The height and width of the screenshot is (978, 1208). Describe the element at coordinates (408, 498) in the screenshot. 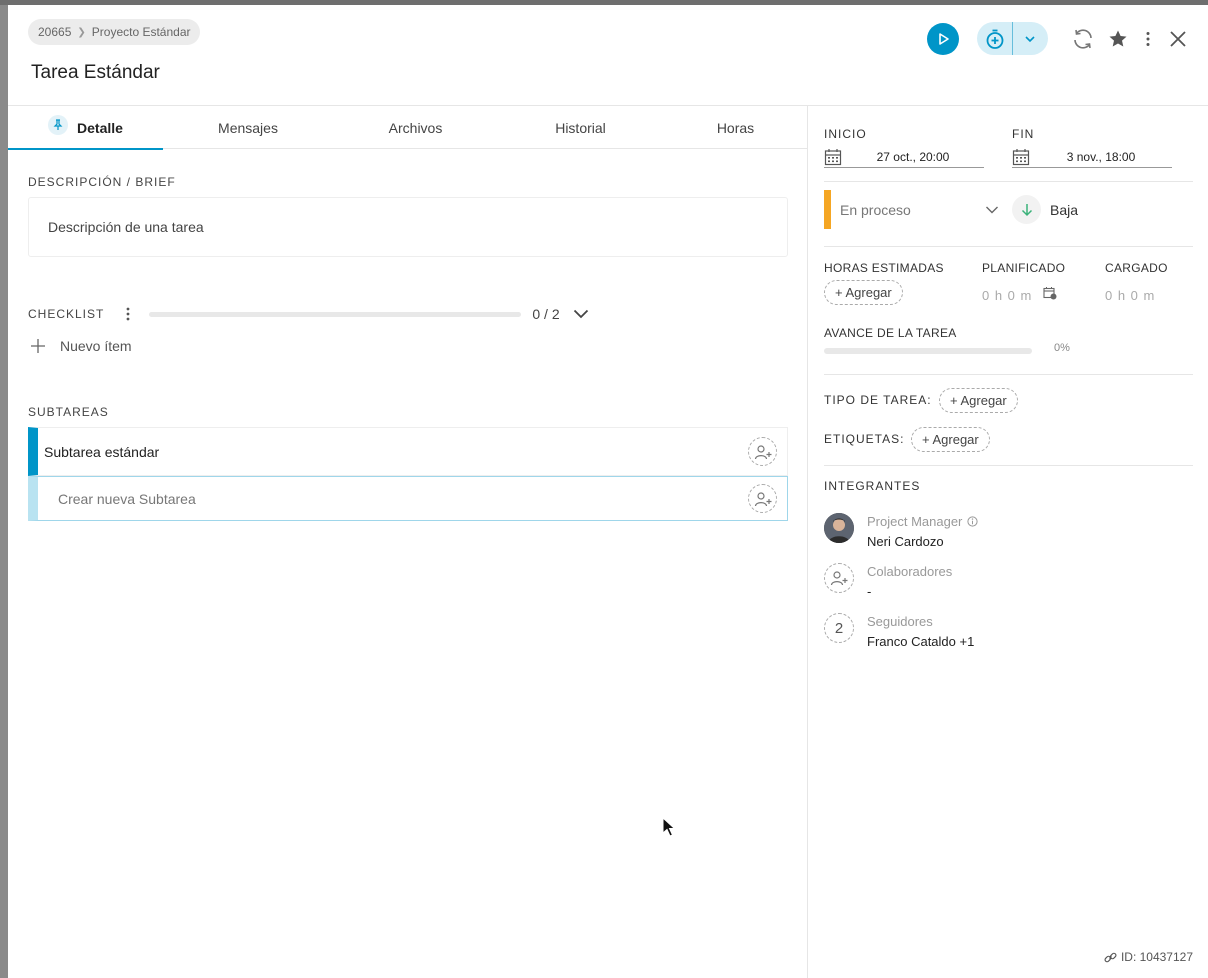

I see `new-subtask-input: Crear nueva Subtarea` at that location.